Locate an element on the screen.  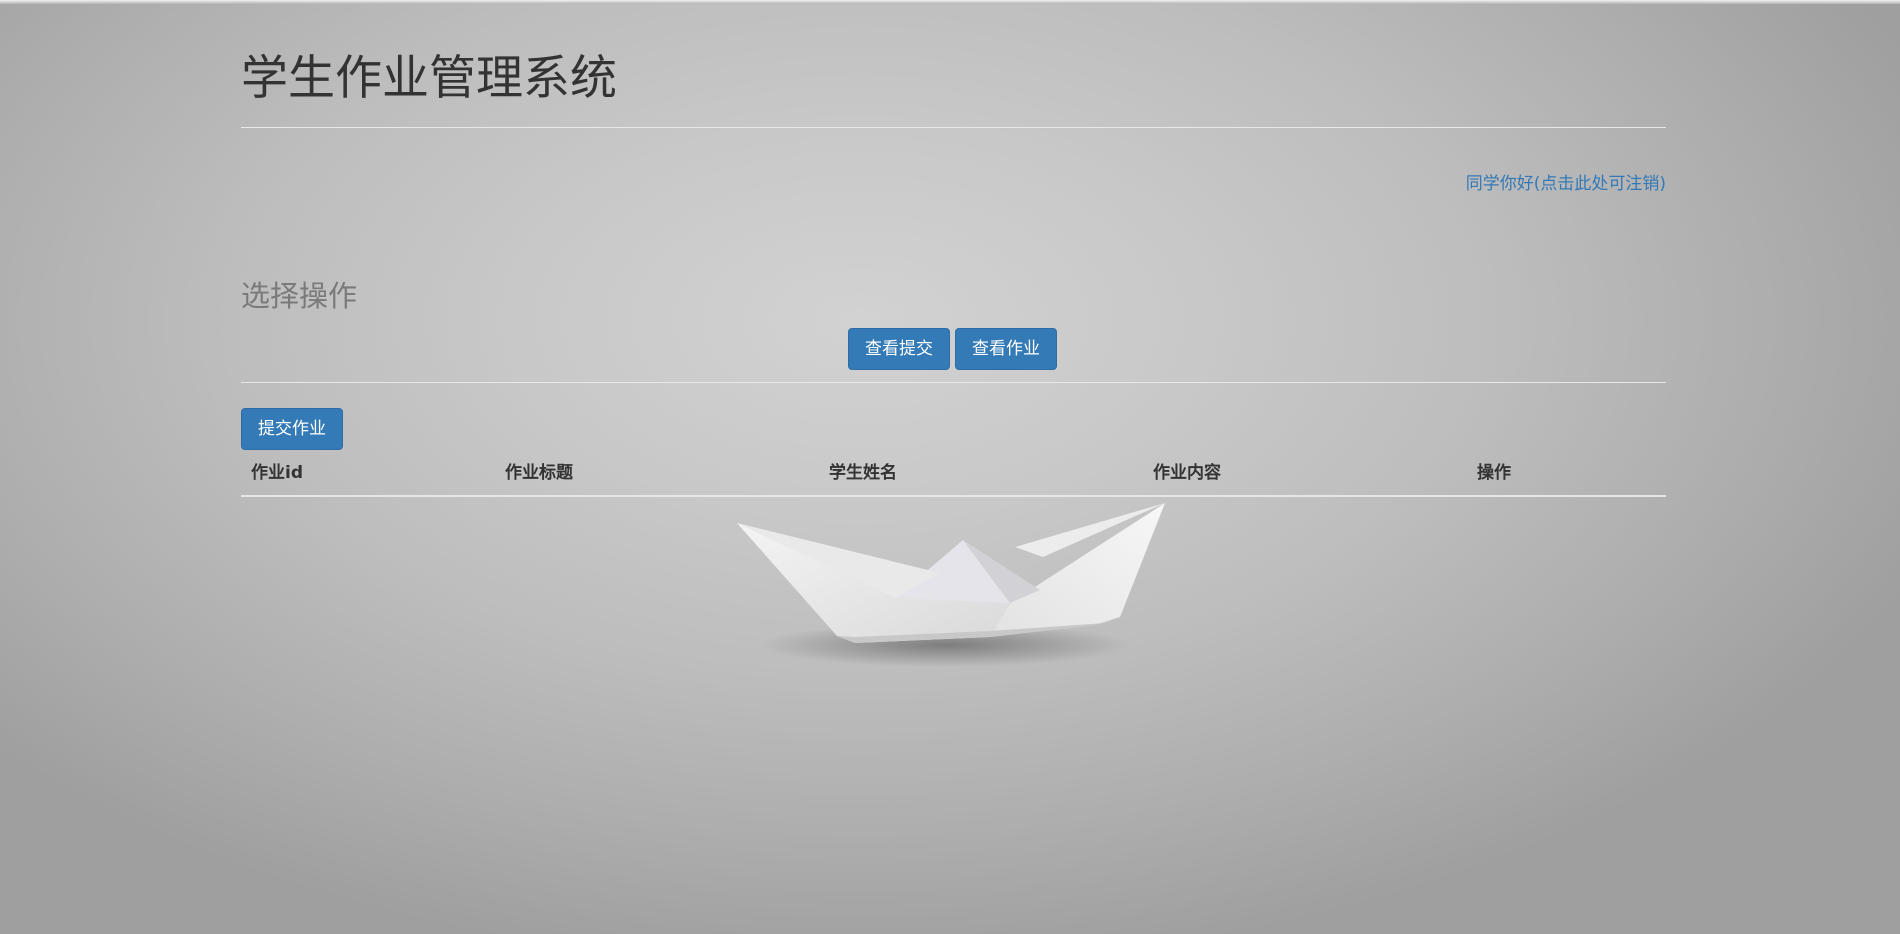
submit-homework-button: 提交作业 is located at coordinates (292, 429).